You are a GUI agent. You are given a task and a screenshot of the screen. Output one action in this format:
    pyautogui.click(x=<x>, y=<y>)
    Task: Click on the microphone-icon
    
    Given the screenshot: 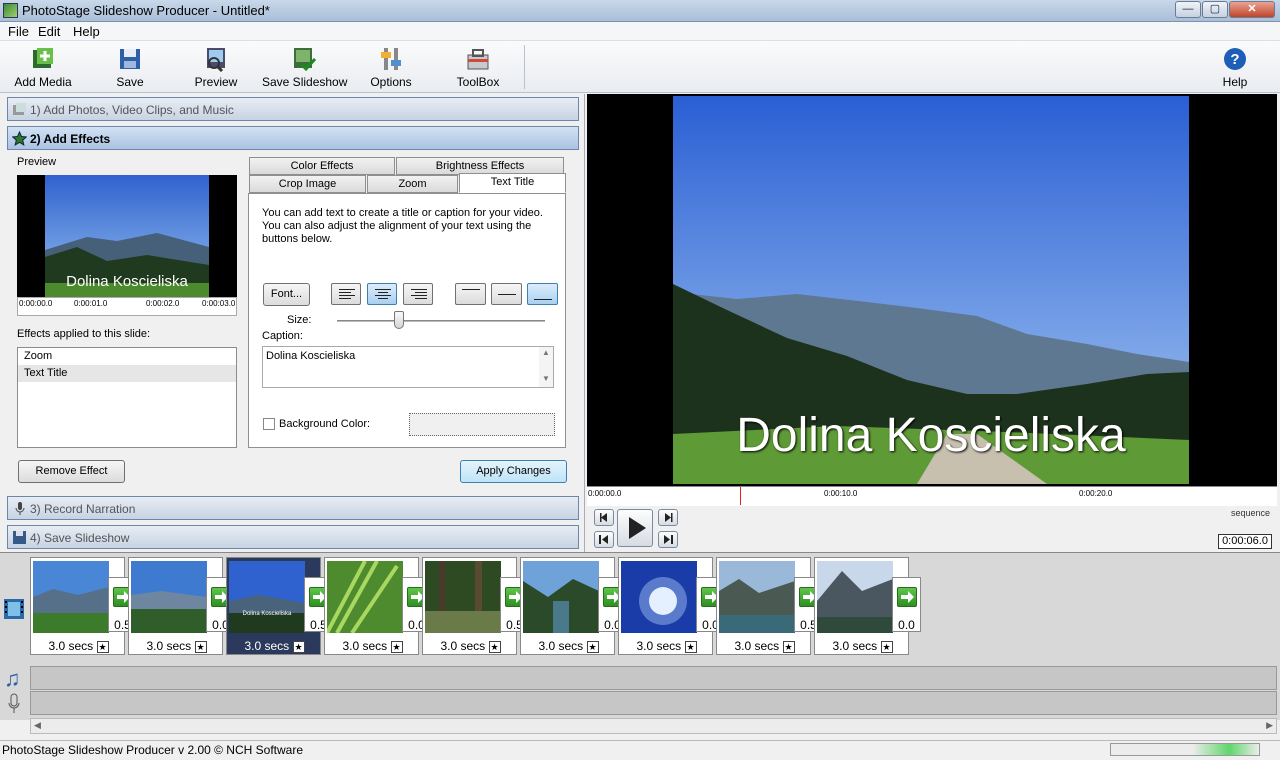 What is the action you would take?
    pyautogui.click(x=20, y=508)
    